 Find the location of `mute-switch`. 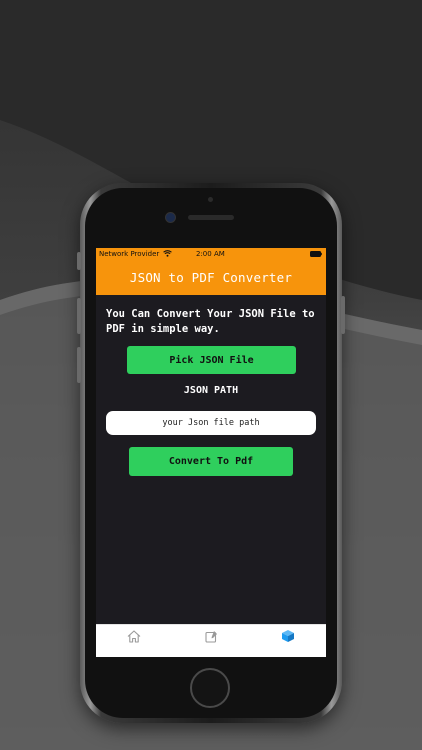

mute-switch is located at coordinates (79, 261).